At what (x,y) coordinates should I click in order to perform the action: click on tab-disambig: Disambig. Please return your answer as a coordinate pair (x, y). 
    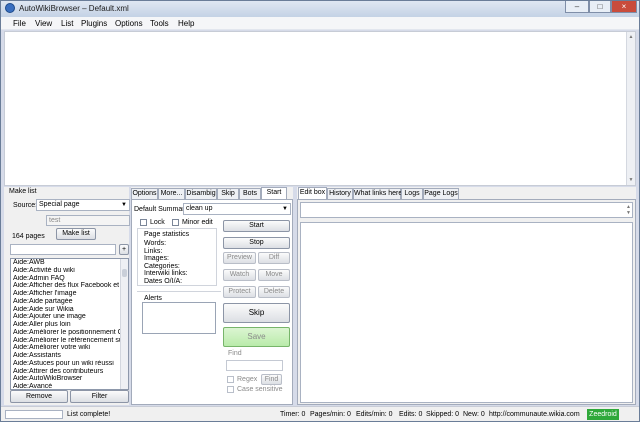
    Looking at the image, I should click on (201, 193).